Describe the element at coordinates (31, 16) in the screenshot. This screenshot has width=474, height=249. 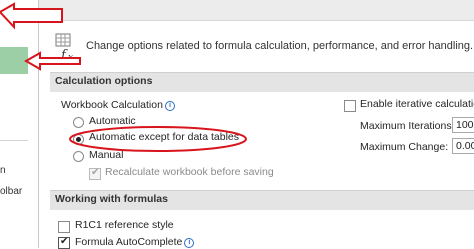
I see `top-arrow-annotation` at that location.